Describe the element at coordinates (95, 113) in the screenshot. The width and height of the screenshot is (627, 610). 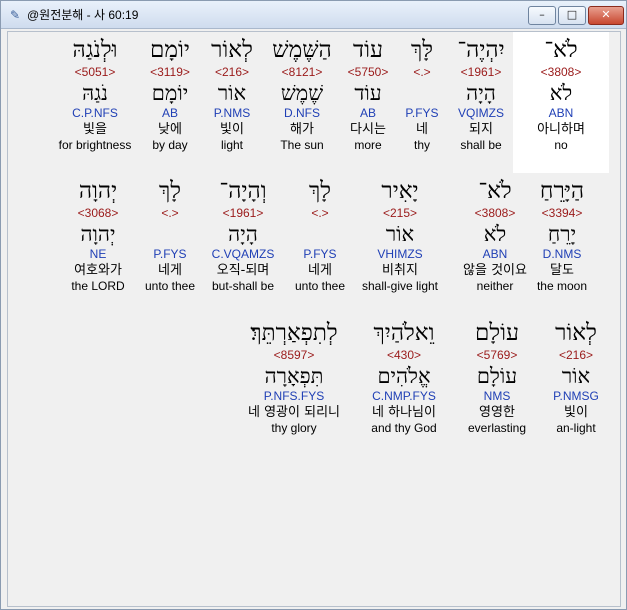
I see `parsing-code: C.P.NFS` at that location.